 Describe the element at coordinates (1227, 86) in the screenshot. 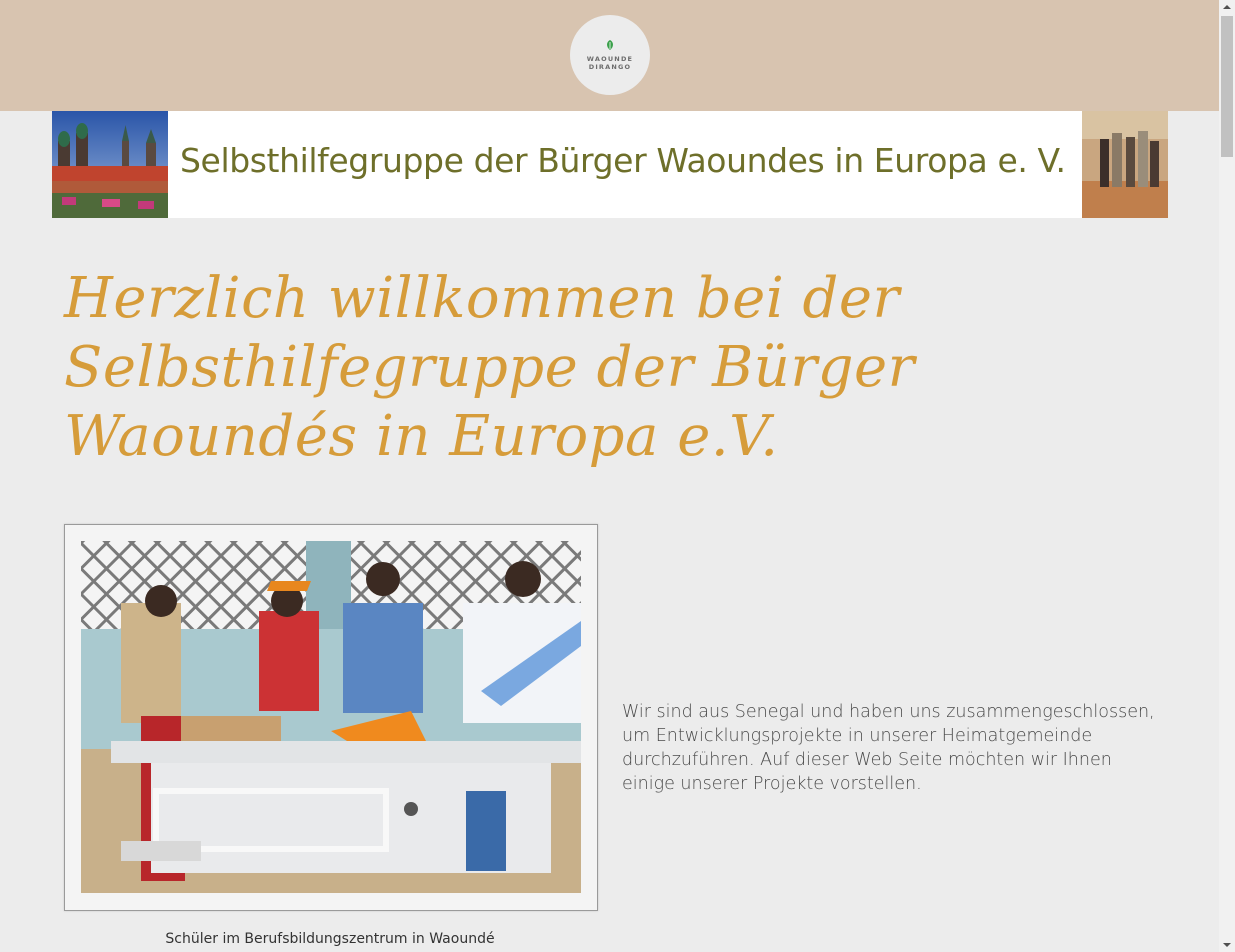

I see `scrollbar-thumb` at that location.